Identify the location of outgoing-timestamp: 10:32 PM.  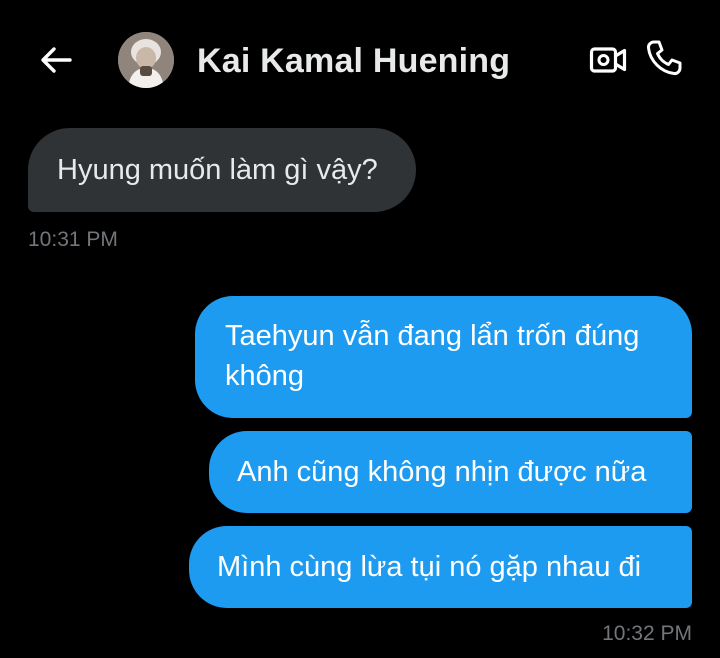
(647, 633).